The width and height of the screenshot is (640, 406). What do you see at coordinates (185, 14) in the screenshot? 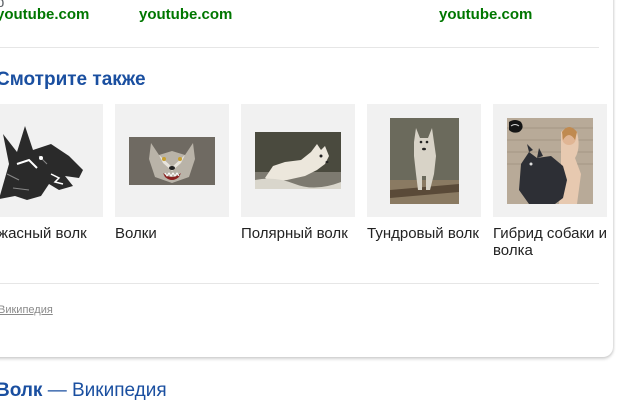
I see `video-source-link-2: youtube.com` at bounding box center [185, 14].